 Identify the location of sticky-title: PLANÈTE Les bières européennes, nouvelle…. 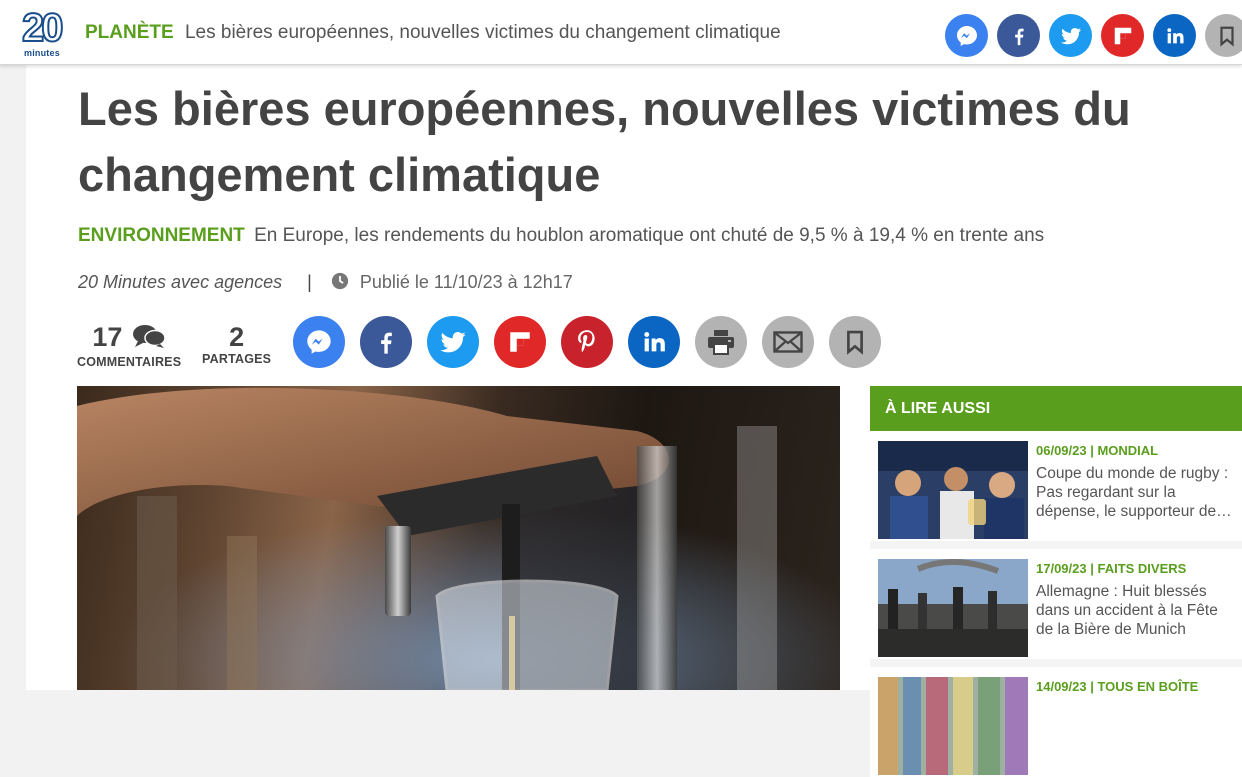
(433, 33).